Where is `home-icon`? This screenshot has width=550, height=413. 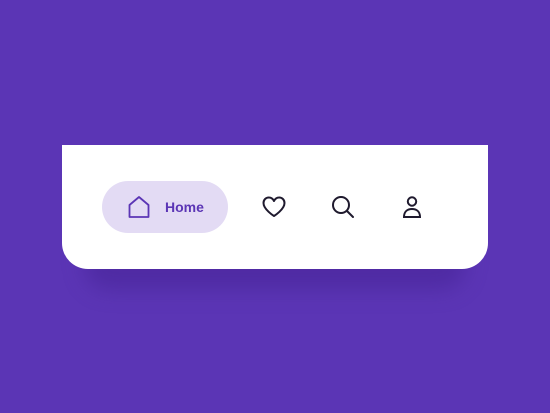
home-icon is located at coordinates (139, 207).